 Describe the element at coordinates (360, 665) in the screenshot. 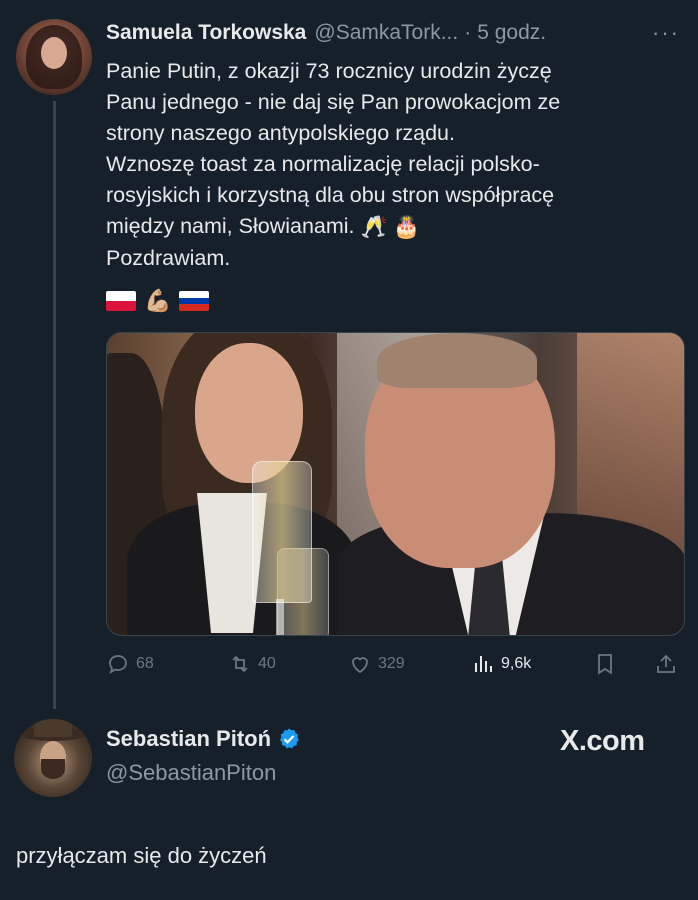

I see `heart-icon` at that location.